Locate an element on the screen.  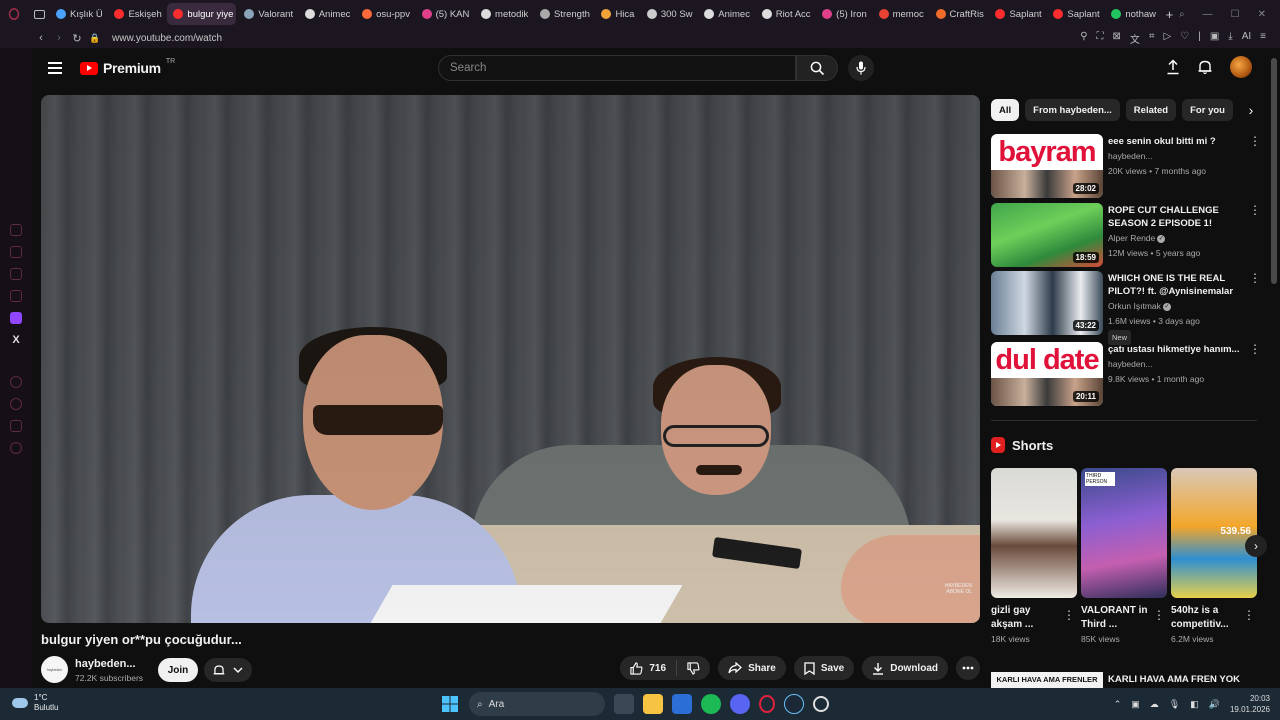
like-button: 716 is located at coordinates (648, 668).